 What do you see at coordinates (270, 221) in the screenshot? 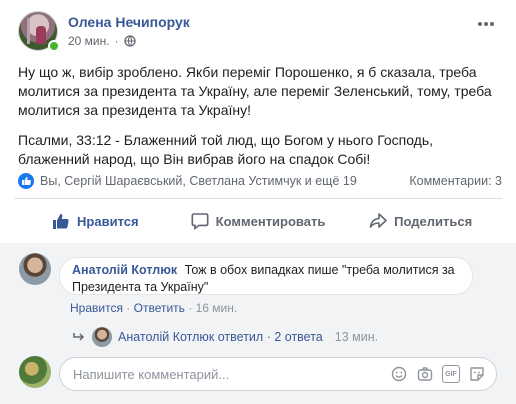
I see `comment-button-label: Комментировать` at bounding box center [270, 221].